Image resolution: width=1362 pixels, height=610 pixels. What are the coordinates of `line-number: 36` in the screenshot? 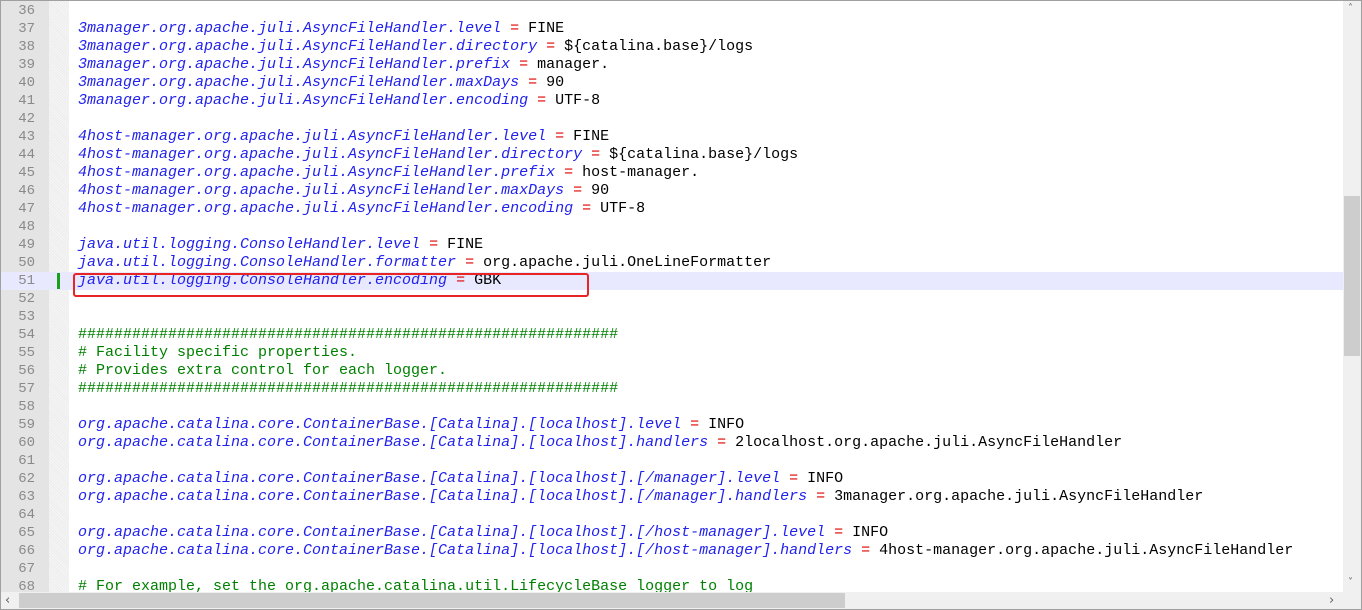 It's located at (26, 11).